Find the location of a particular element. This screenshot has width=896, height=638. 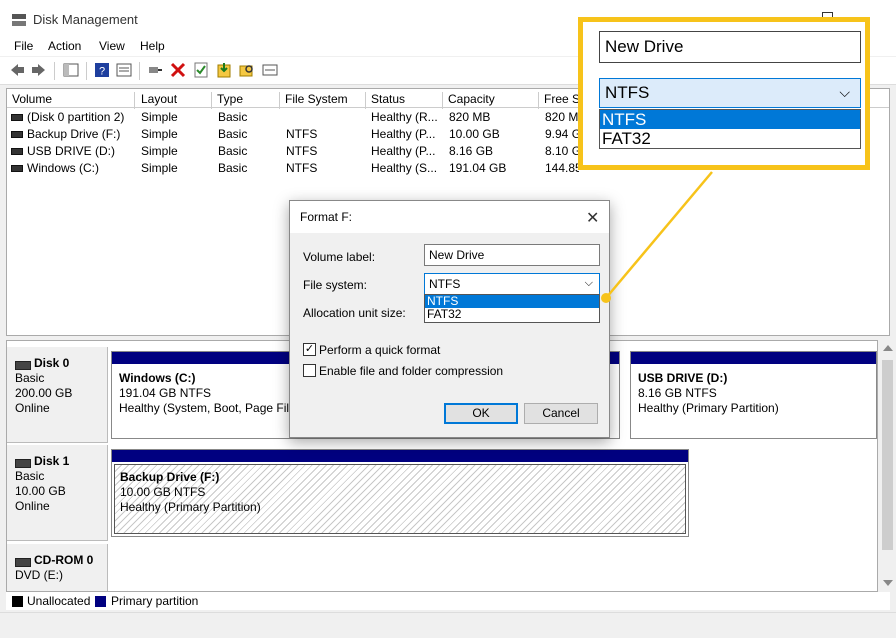

volume-label-label: Volume label: is located at coordinates (339, 257).